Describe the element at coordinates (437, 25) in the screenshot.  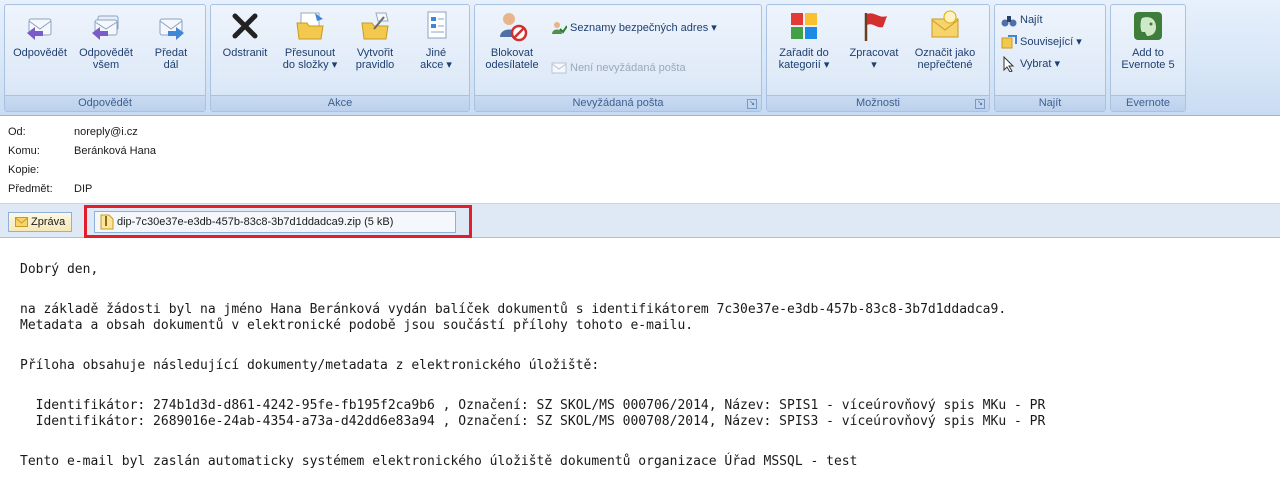
I see `other-actions-icon` at that location.